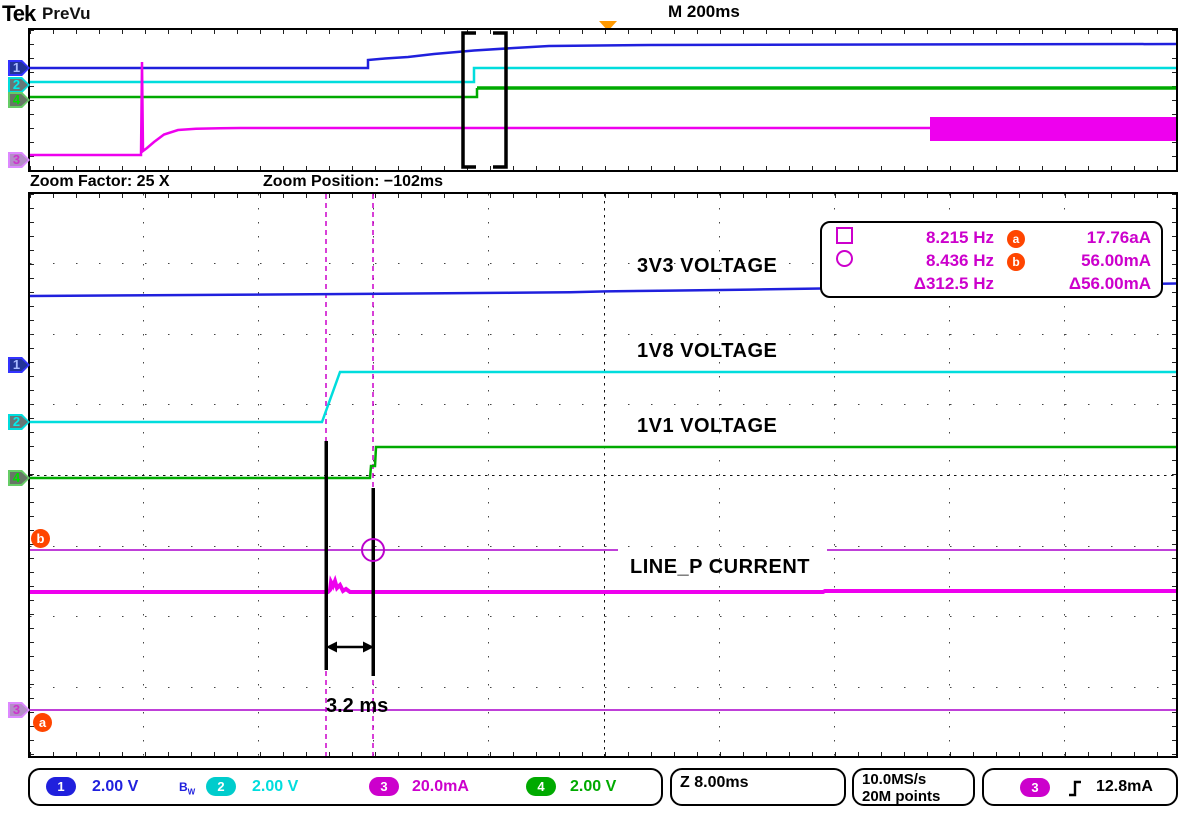  Describe the element at coordinates (19, 422) in the screenshot. I see `ch2-ground-marker: 2` at that location.